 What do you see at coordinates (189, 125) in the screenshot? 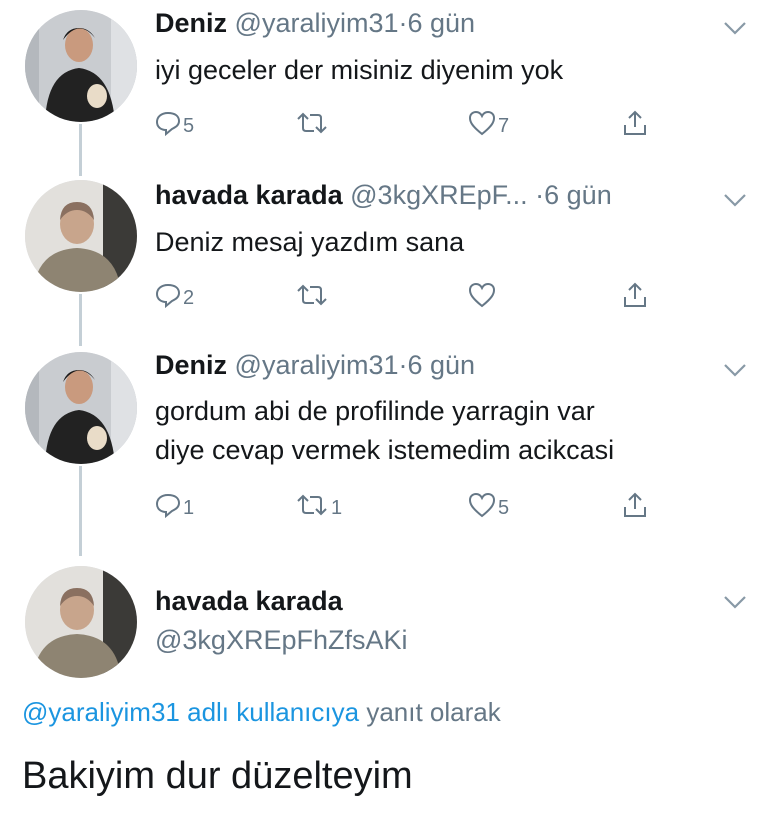
I see `reply-count: 5` at bounding box center [189, 125].